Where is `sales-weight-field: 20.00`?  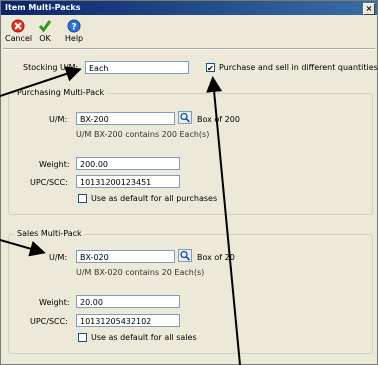
sales-weight-field: 20.00 is located at coordinates (128, 301).